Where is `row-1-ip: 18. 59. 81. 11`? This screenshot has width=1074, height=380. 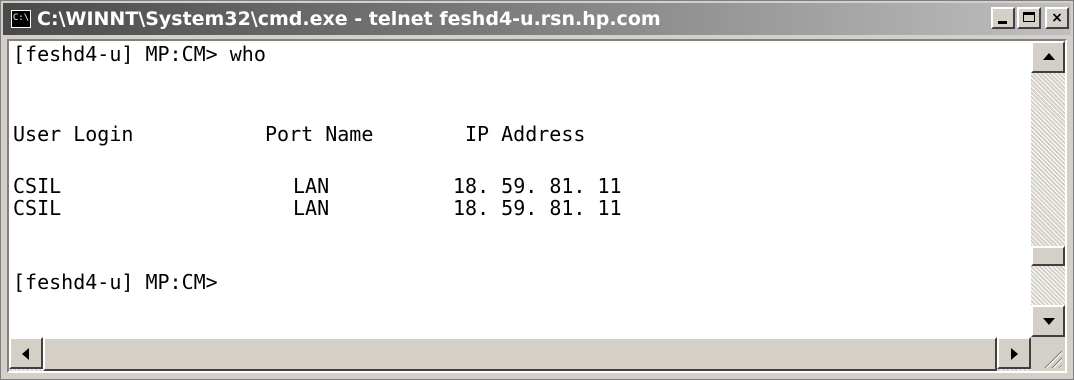
row-1-ip: 18. 59. 81. 11 is located at coordinates (537, 186).